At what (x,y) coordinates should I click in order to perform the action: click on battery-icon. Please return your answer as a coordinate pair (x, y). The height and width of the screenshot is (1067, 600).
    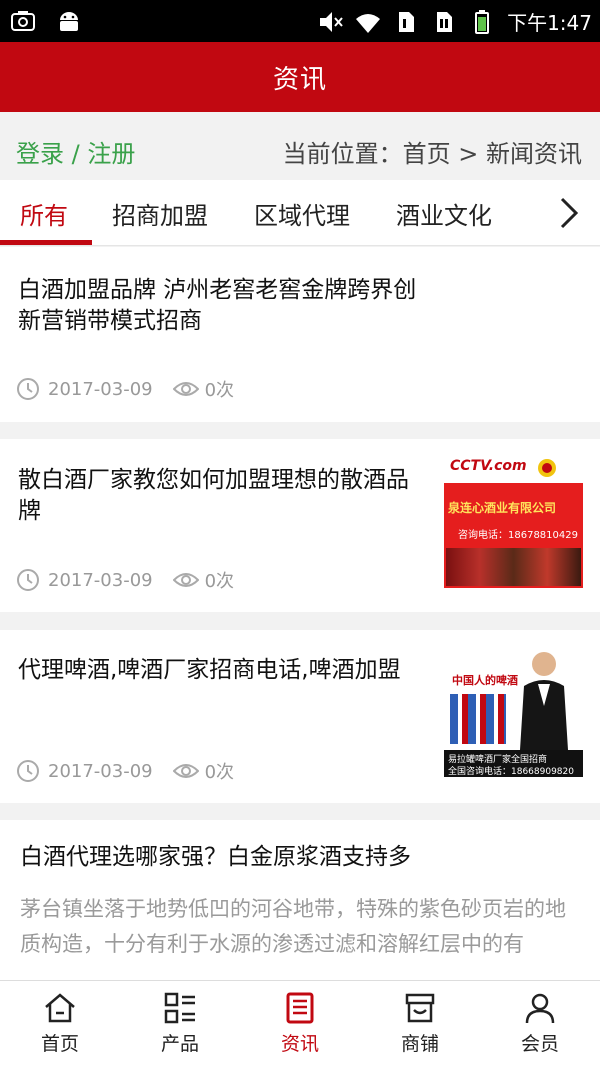
    Looking at the image, I should click on (482, 21).